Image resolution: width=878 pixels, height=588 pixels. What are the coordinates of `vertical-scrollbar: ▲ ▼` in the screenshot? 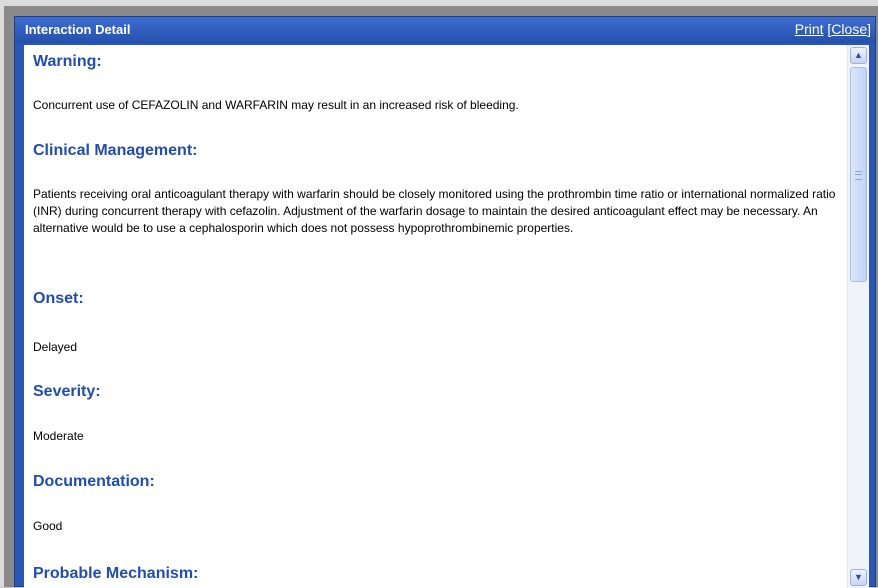 It's located at (858, 316).